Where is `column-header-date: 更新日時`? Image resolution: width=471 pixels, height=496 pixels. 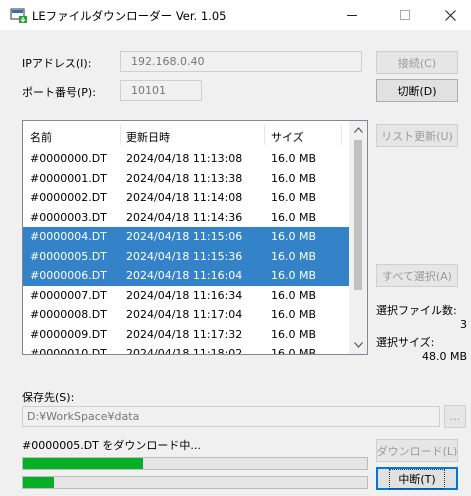
column-header-date: 更新日時 is located at coordinates (148, 137).